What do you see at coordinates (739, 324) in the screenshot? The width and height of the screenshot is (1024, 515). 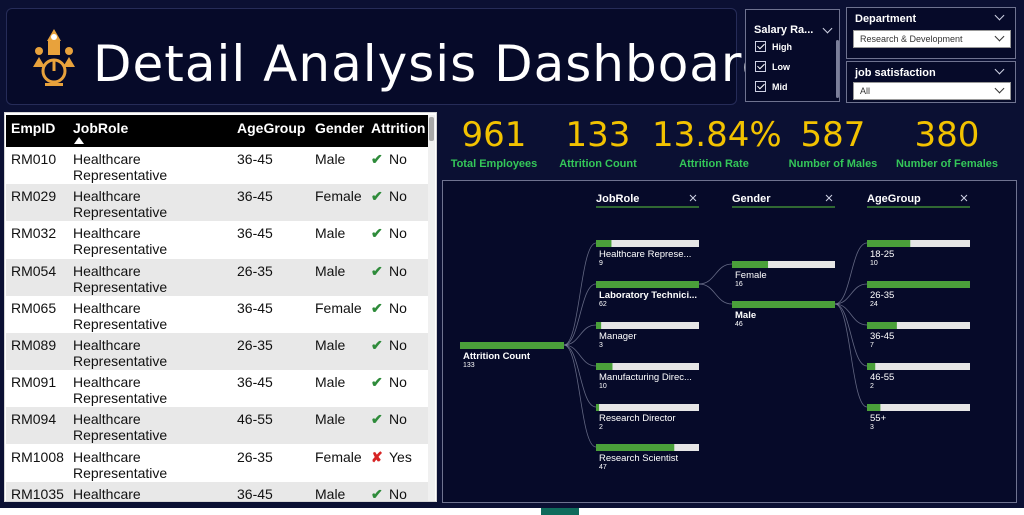 I see `tree-node-value: 46` at bounding box center [739, 324].